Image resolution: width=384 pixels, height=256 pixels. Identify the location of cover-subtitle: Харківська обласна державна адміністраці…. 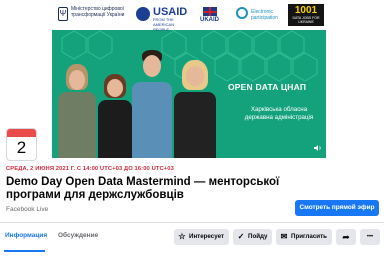
(279, 113).